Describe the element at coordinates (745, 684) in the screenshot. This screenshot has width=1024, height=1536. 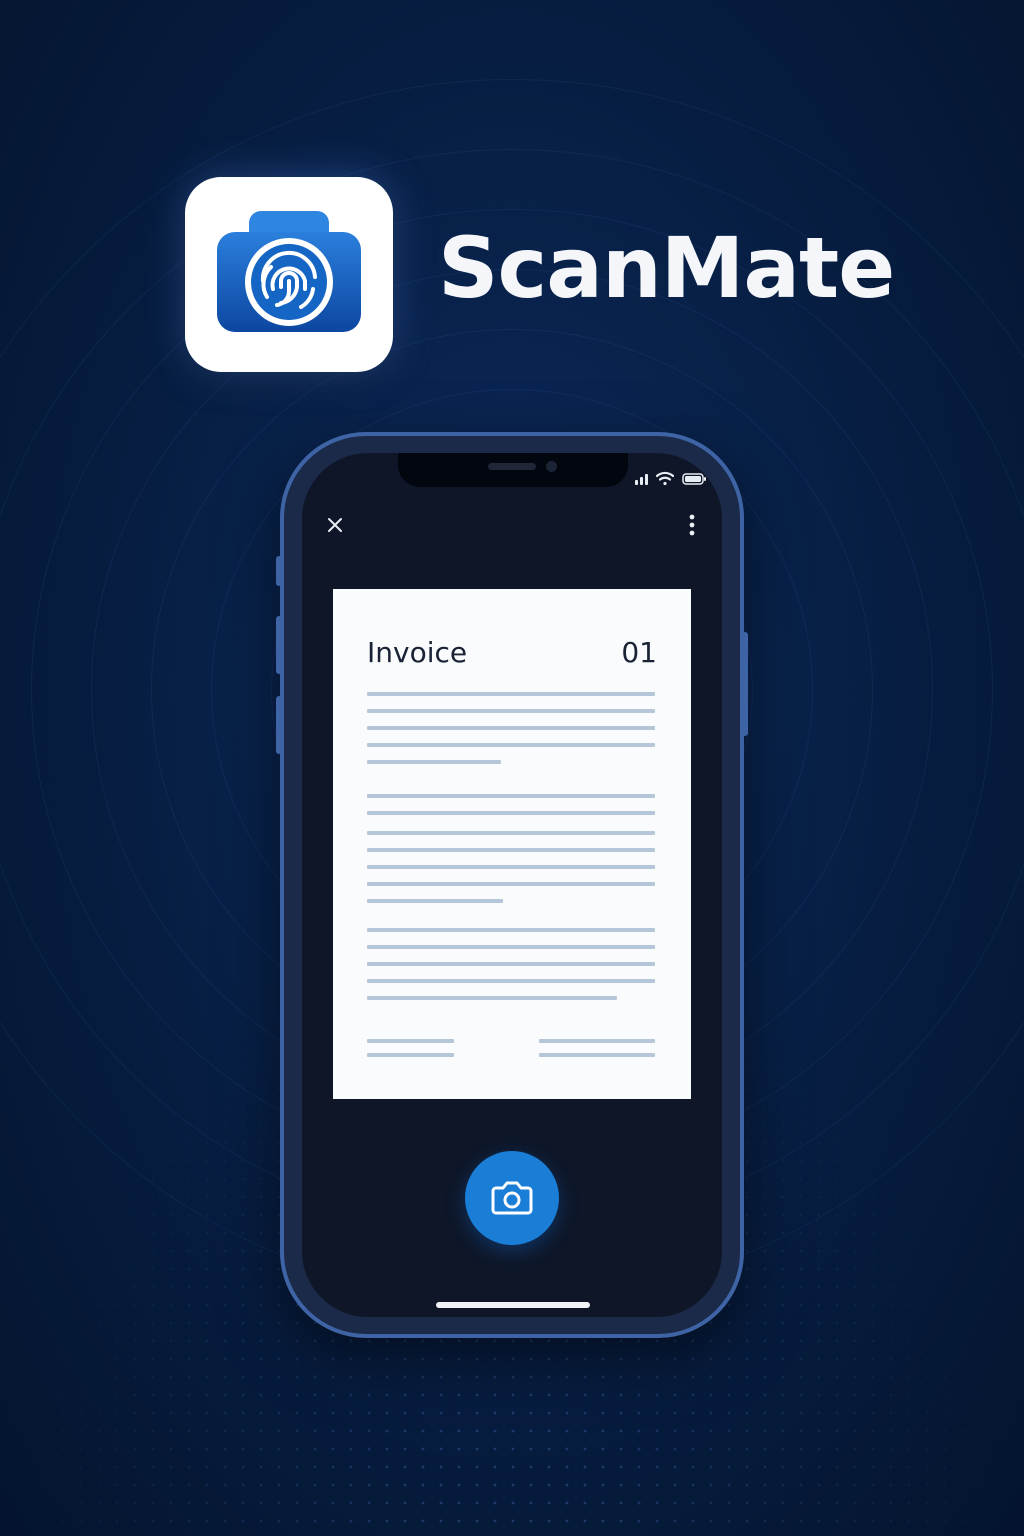
I see `power-button` at that location.